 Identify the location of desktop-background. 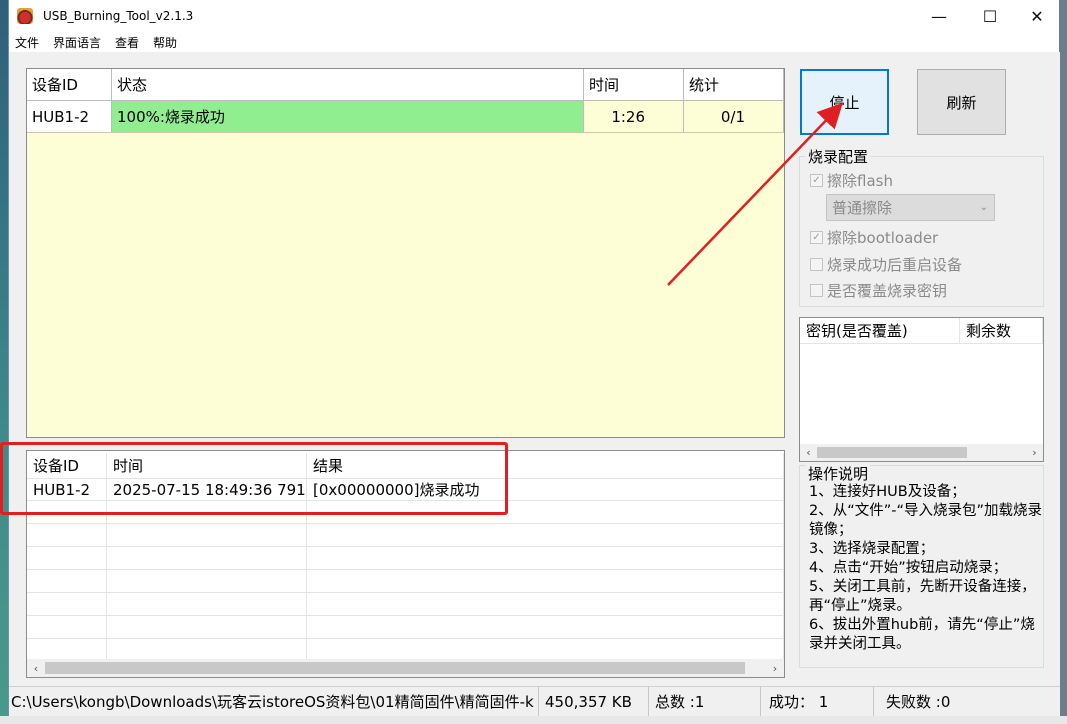
(4, 362).